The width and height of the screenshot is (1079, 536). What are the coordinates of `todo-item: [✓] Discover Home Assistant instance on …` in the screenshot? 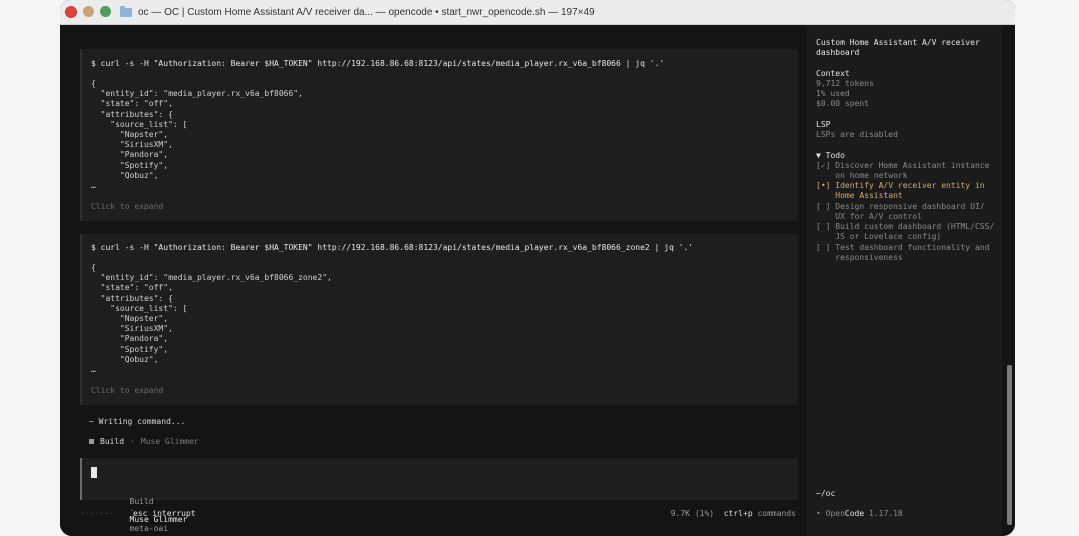 It's located at (903, 171).